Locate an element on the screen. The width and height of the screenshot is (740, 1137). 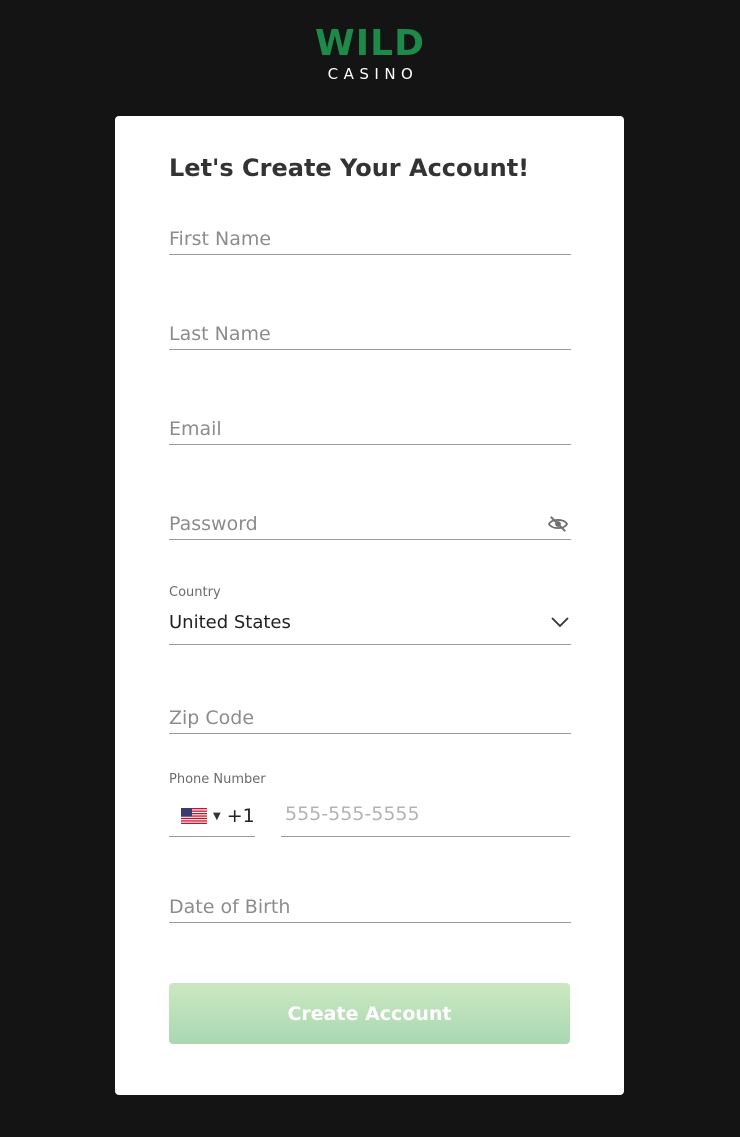
chevron-down-icon is located at coordinates (560, 622).